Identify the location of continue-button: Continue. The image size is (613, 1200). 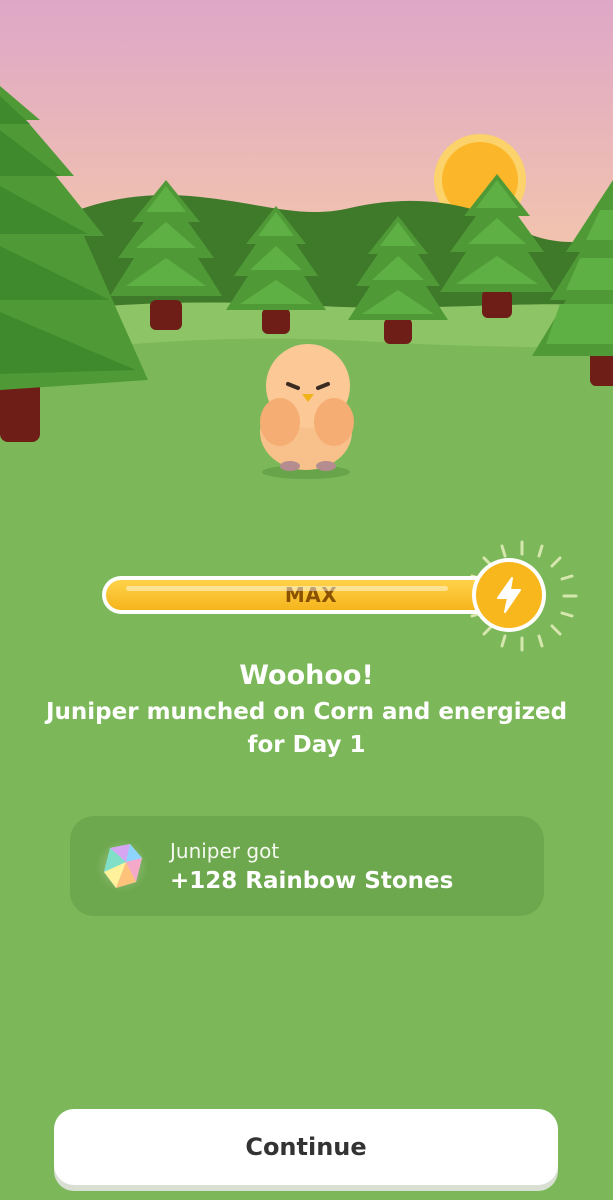
(306, 1147).